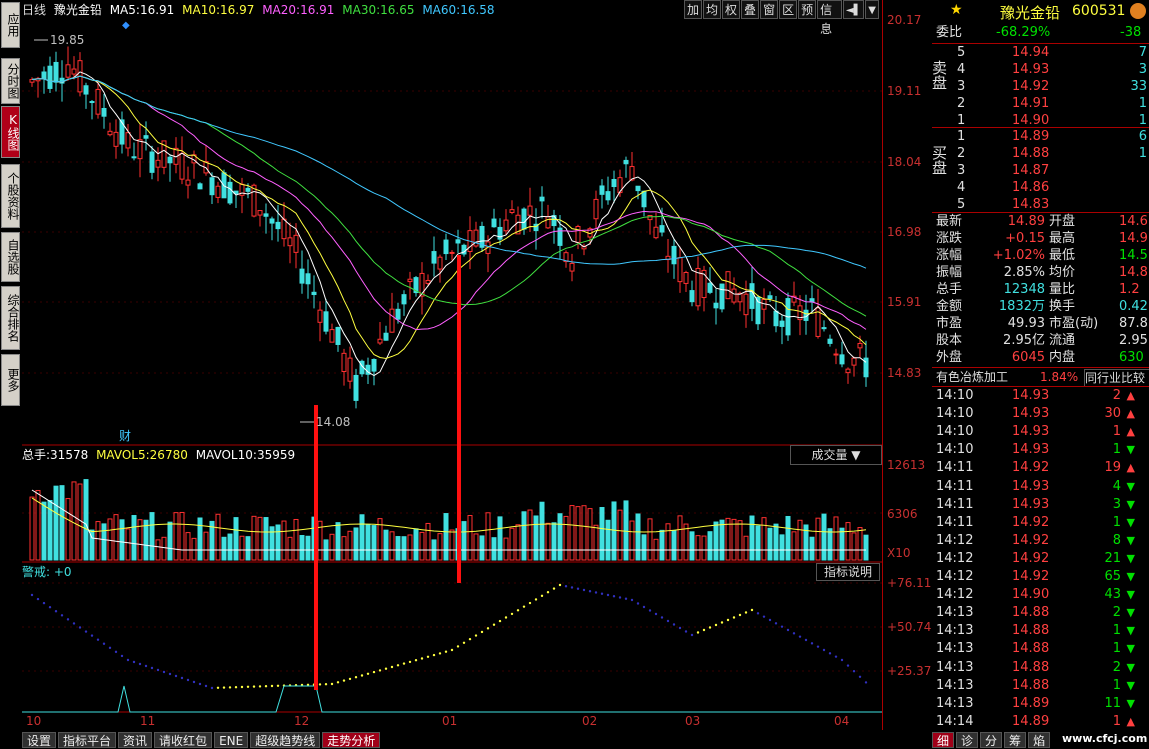  Describe the element at coordinates (10, 132) in the screenshot. I see `tab-kline: K线图` at that location.